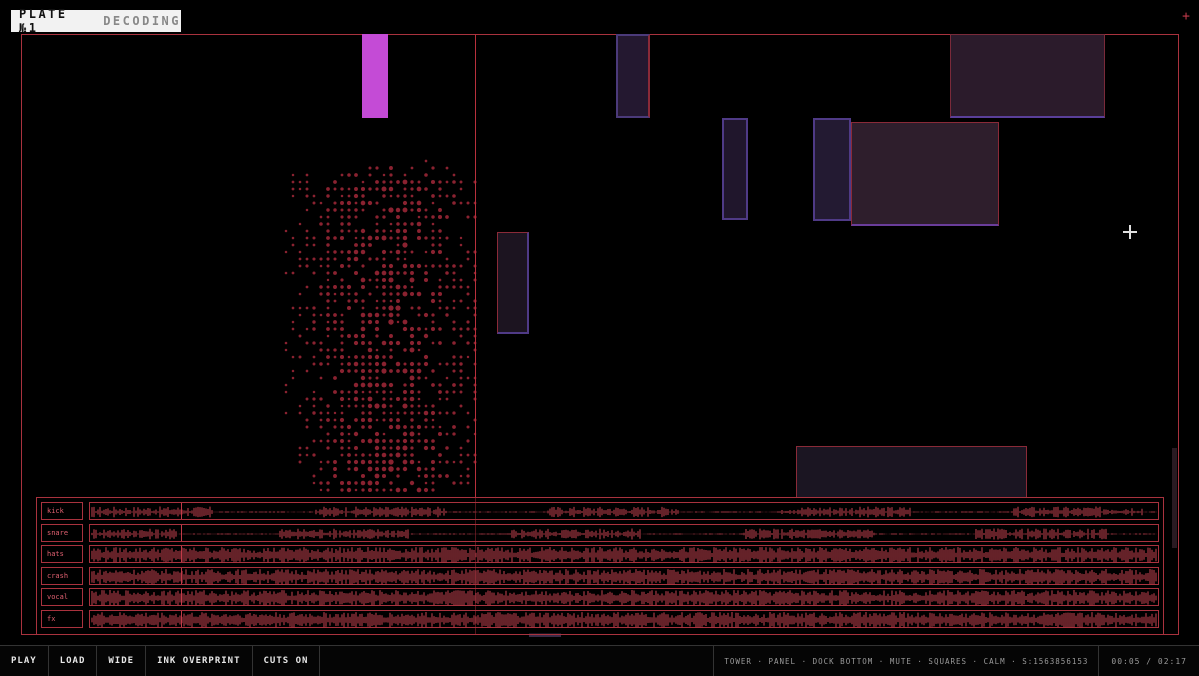  I want to click on track-row: vocal, so click(600, 597).